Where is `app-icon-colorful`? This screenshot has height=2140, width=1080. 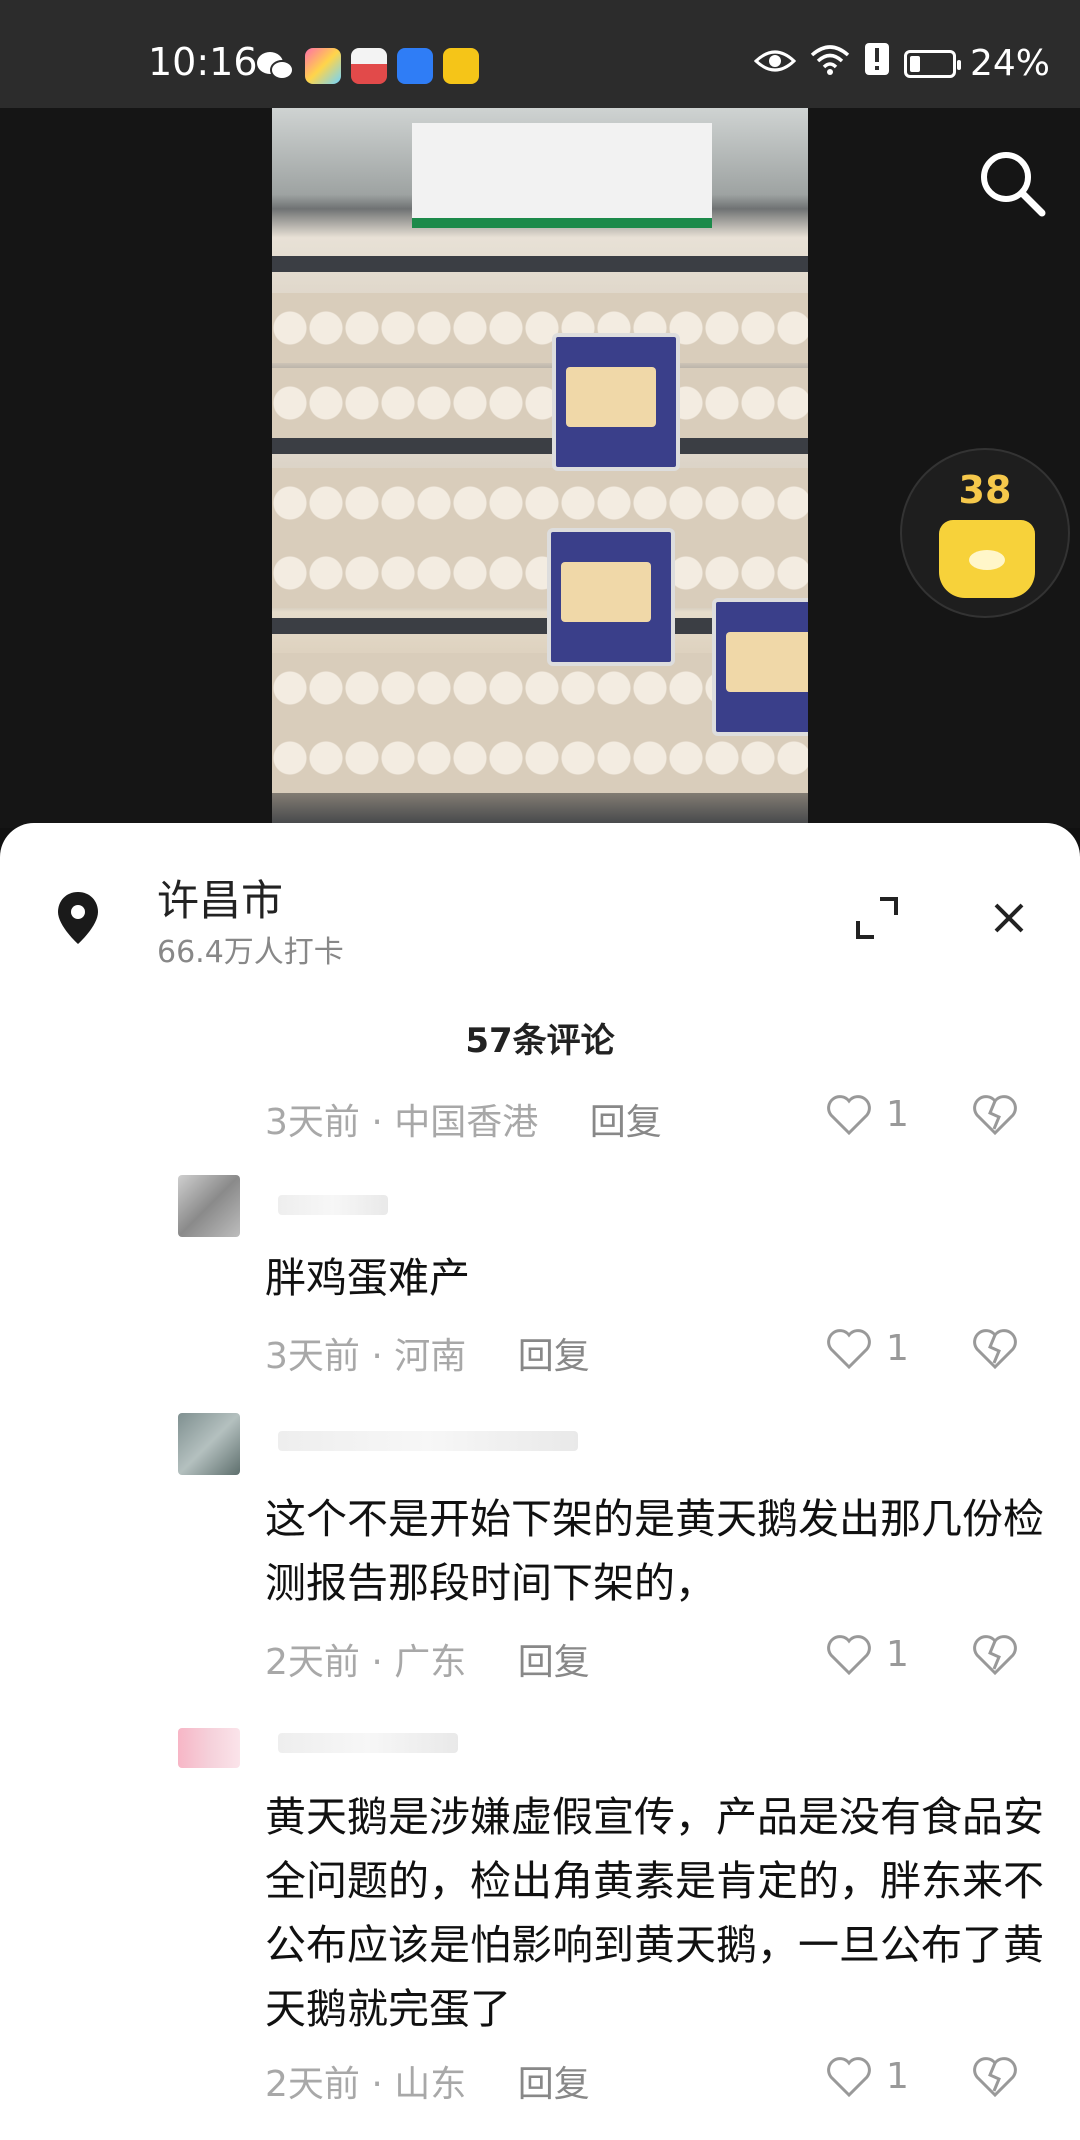
app-icon-colorful is located at coordinates (323, 66).